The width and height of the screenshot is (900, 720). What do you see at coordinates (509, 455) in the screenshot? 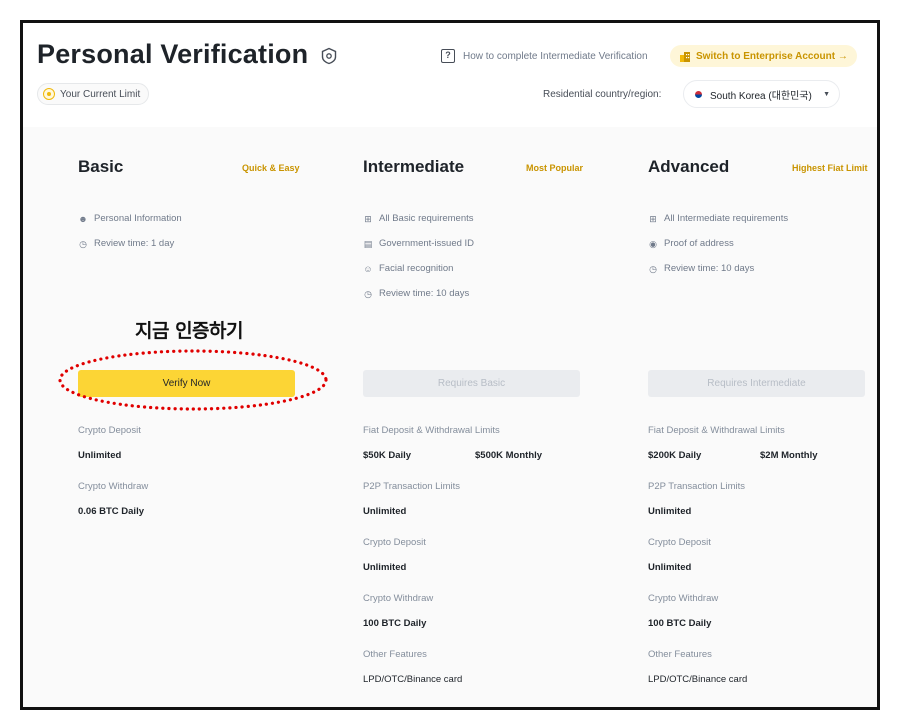
I see `limit-value: $500K Monthly` at bounding box center [509, 455].